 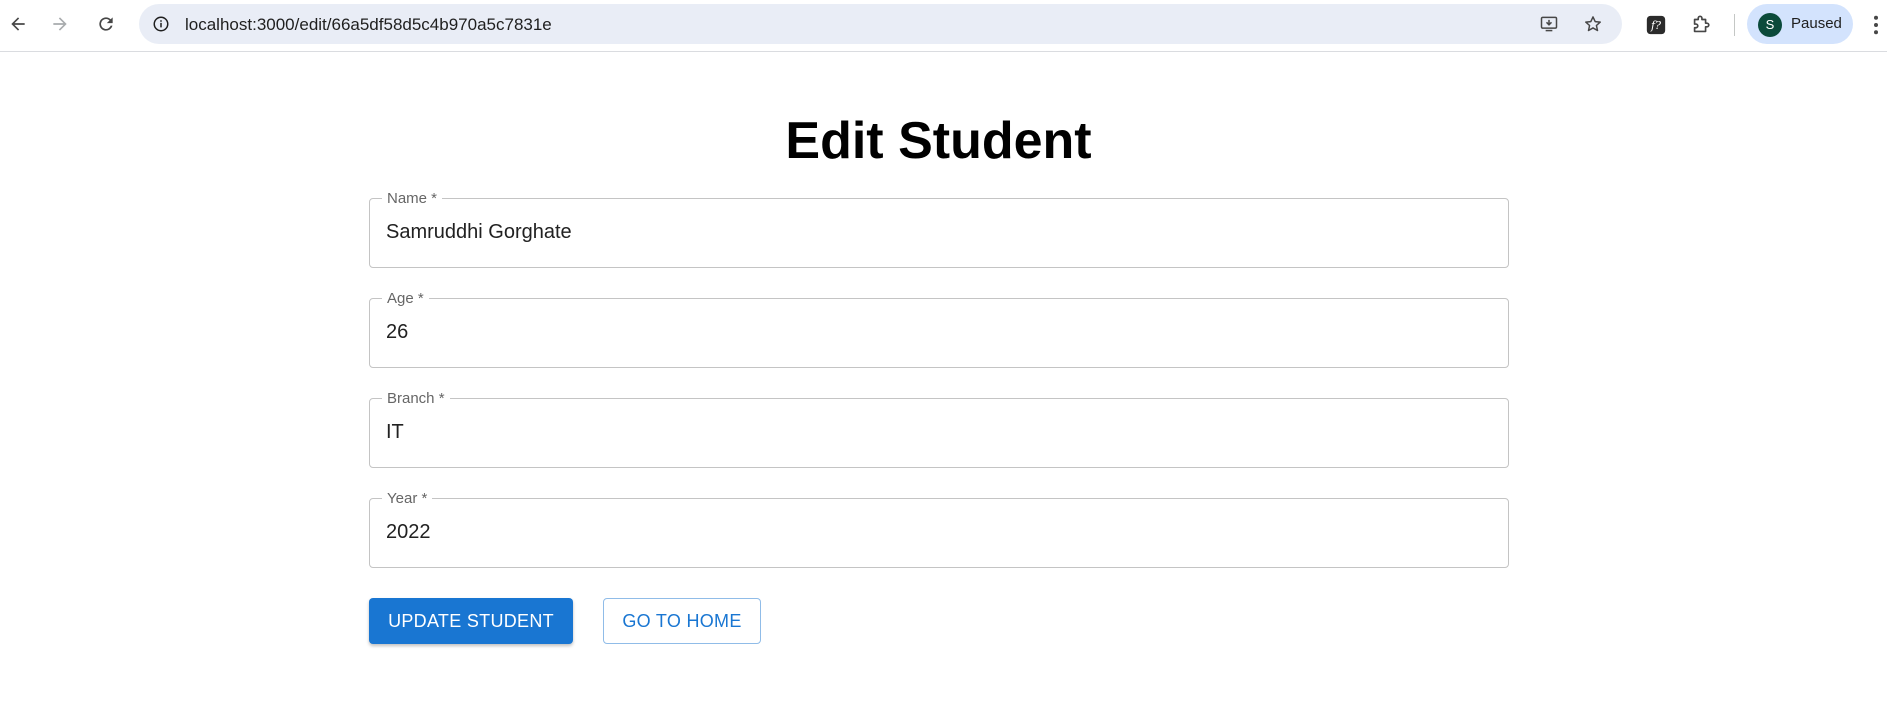 I want to click on arrow-right-icon, so click(x=60, y=24).